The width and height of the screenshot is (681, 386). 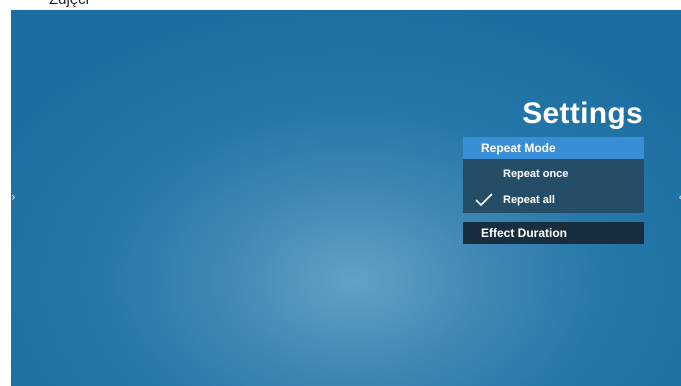 What do you see at coordinates (553, 233) in the screenshot?
I see `effect-duration-menu-item: Effect Duration` at bounding box center [553, 233].